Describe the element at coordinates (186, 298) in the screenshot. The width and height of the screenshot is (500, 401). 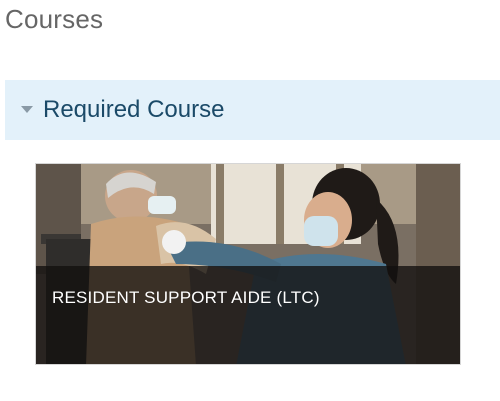
I see `course-name-link: RESIDENT SUPPORT AIDE (LTC)` at that location.